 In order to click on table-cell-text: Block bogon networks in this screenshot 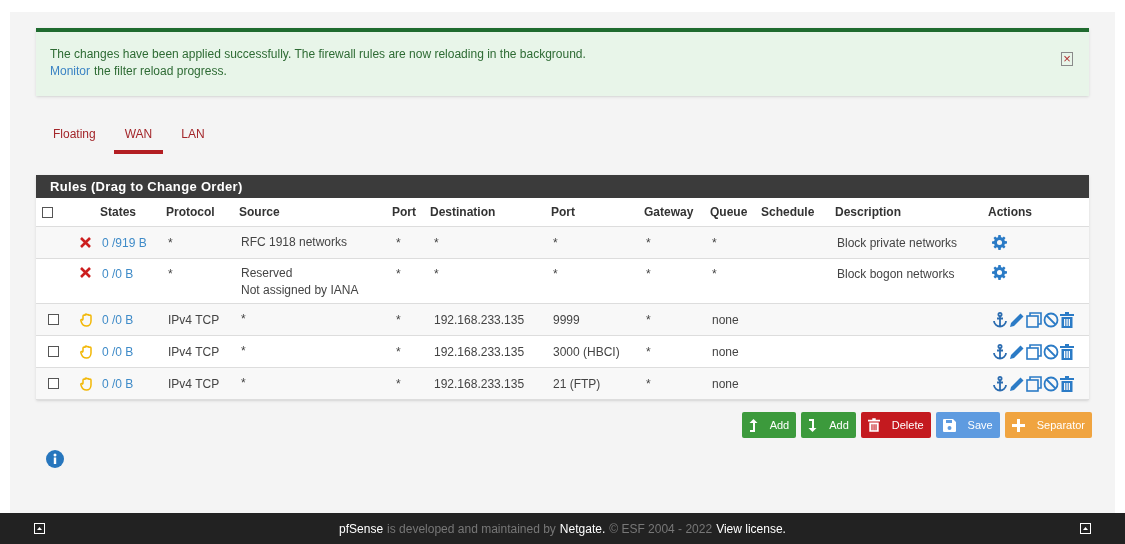, I will do `click(896, 274)`.